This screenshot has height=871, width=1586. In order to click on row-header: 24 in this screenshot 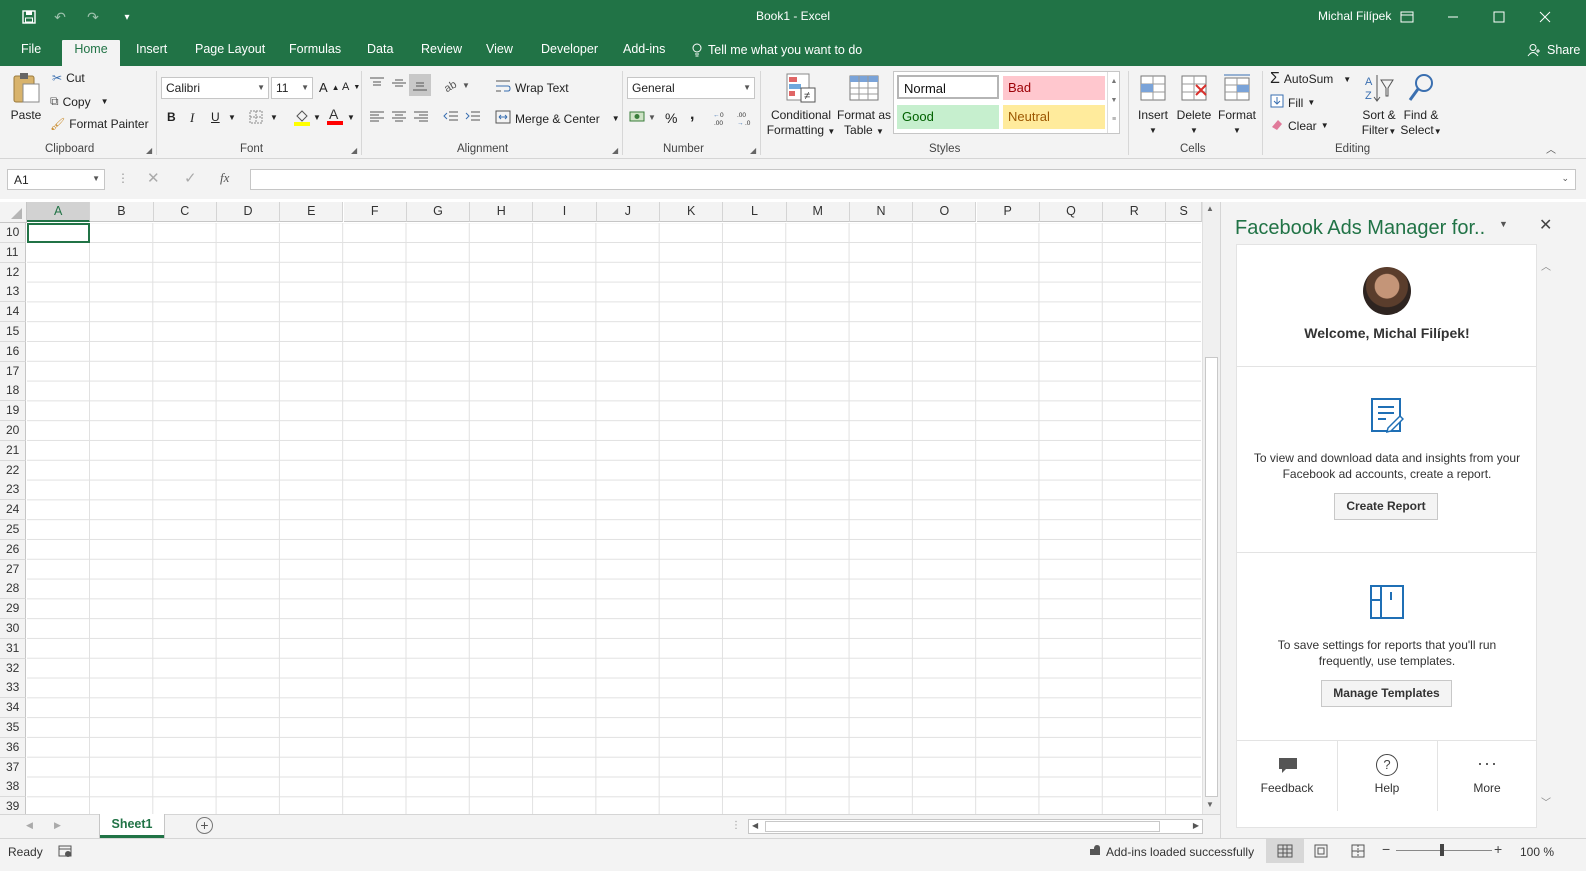, I will do `click(13, 510)`.